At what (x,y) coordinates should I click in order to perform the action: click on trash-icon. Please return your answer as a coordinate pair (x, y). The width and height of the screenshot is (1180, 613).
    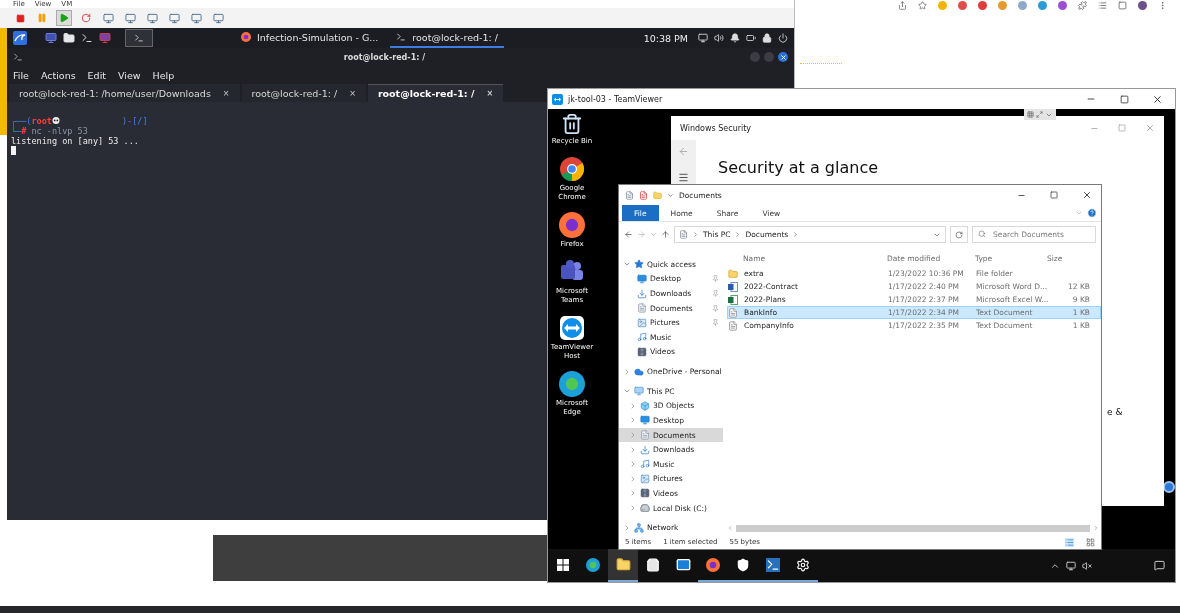
    Looking at the image, I should click on (572, 124).